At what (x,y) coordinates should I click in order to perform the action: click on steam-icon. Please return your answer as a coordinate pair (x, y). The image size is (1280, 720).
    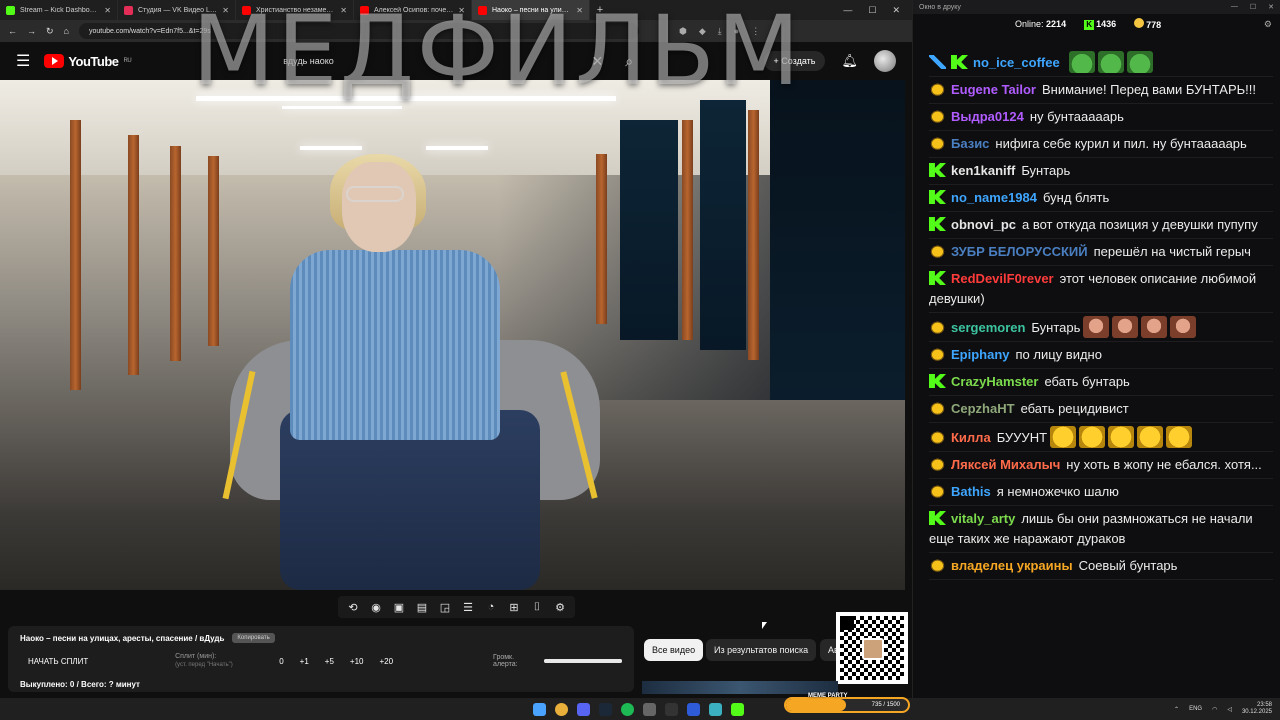
    Looking at the image, I should click on (605, 709).